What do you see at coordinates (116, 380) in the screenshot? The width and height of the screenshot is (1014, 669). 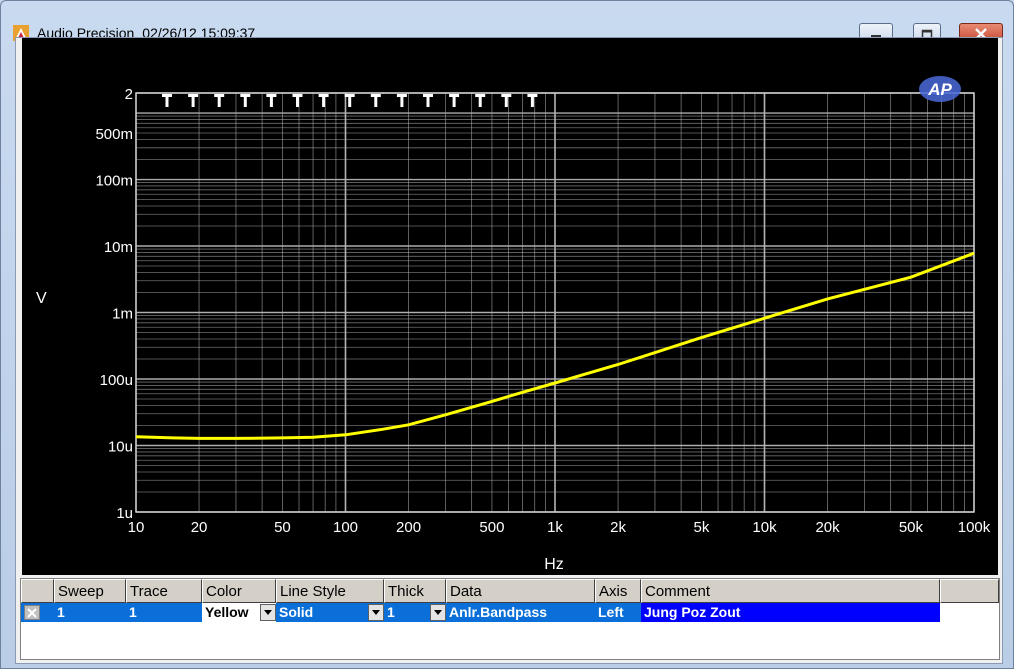 I see `y-tick-label: 100u` at bounding box center [116, 380].